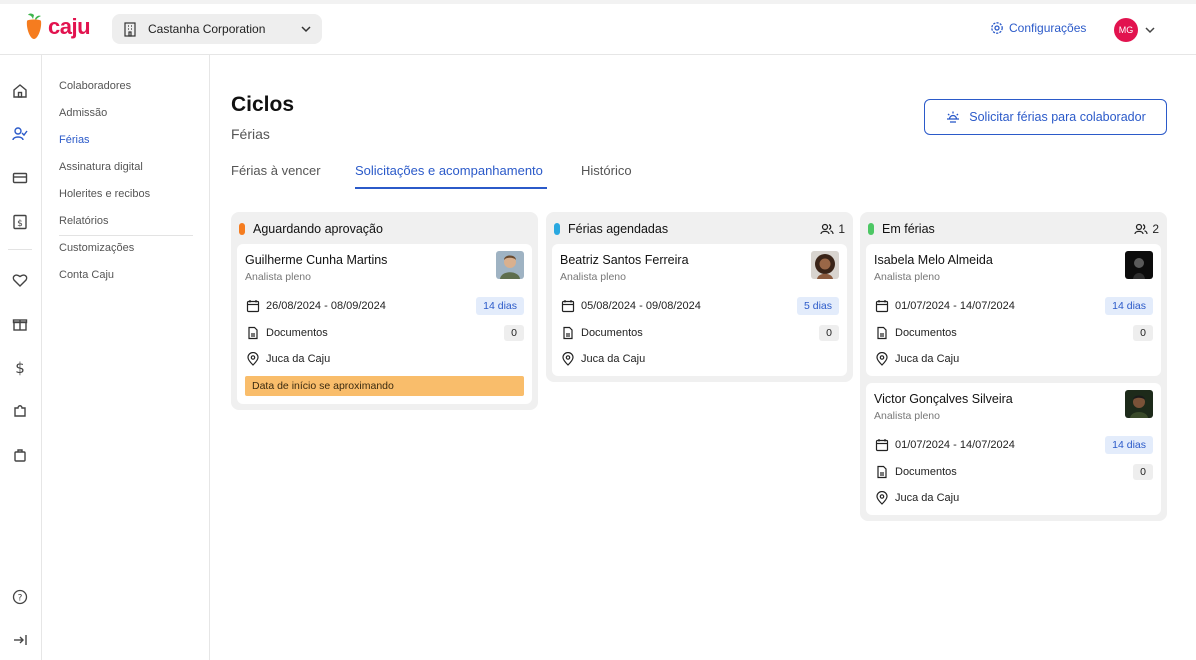 This screenshot has height=660, width=1196. I want to click on subnav-item-colaboradores: Colaboradores, so click(95, 86).